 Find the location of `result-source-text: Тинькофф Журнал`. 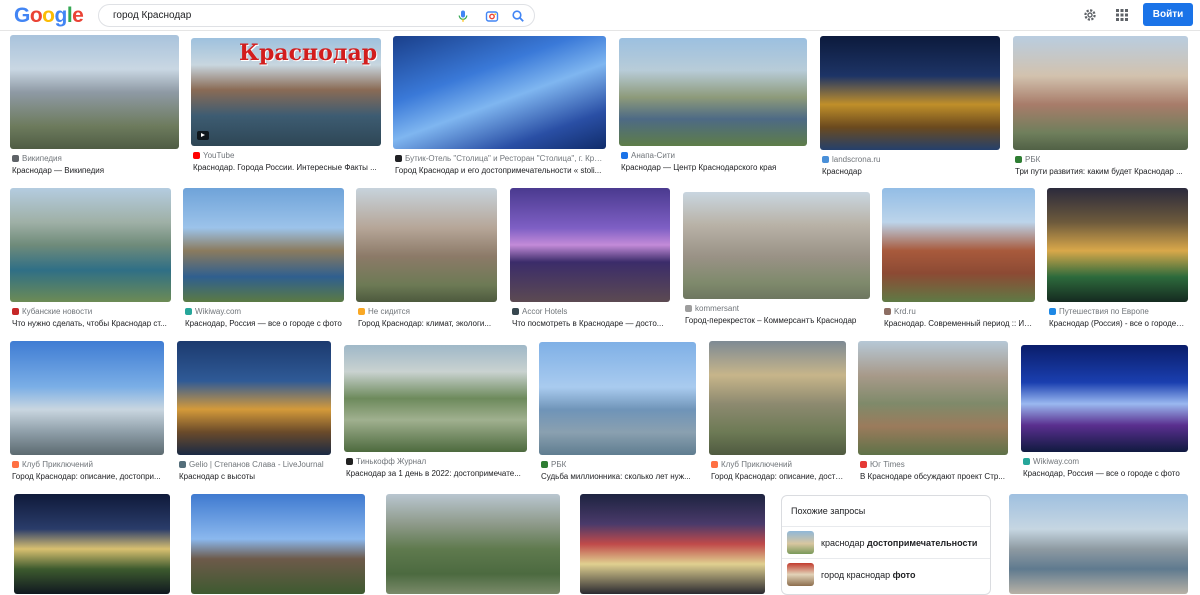

result-source-text: Тинькофф Журнал is located at coordinates (391, 461).